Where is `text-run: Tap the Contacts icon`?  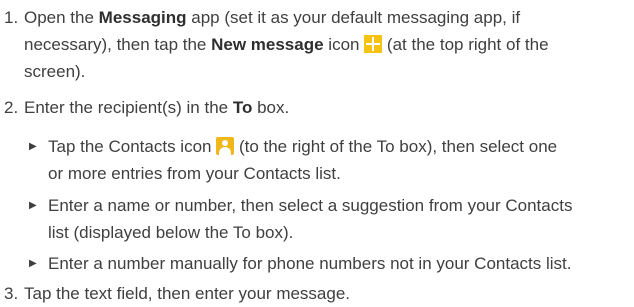
text-run: Tap the Contacts icon is located at coordinates (132, 146).